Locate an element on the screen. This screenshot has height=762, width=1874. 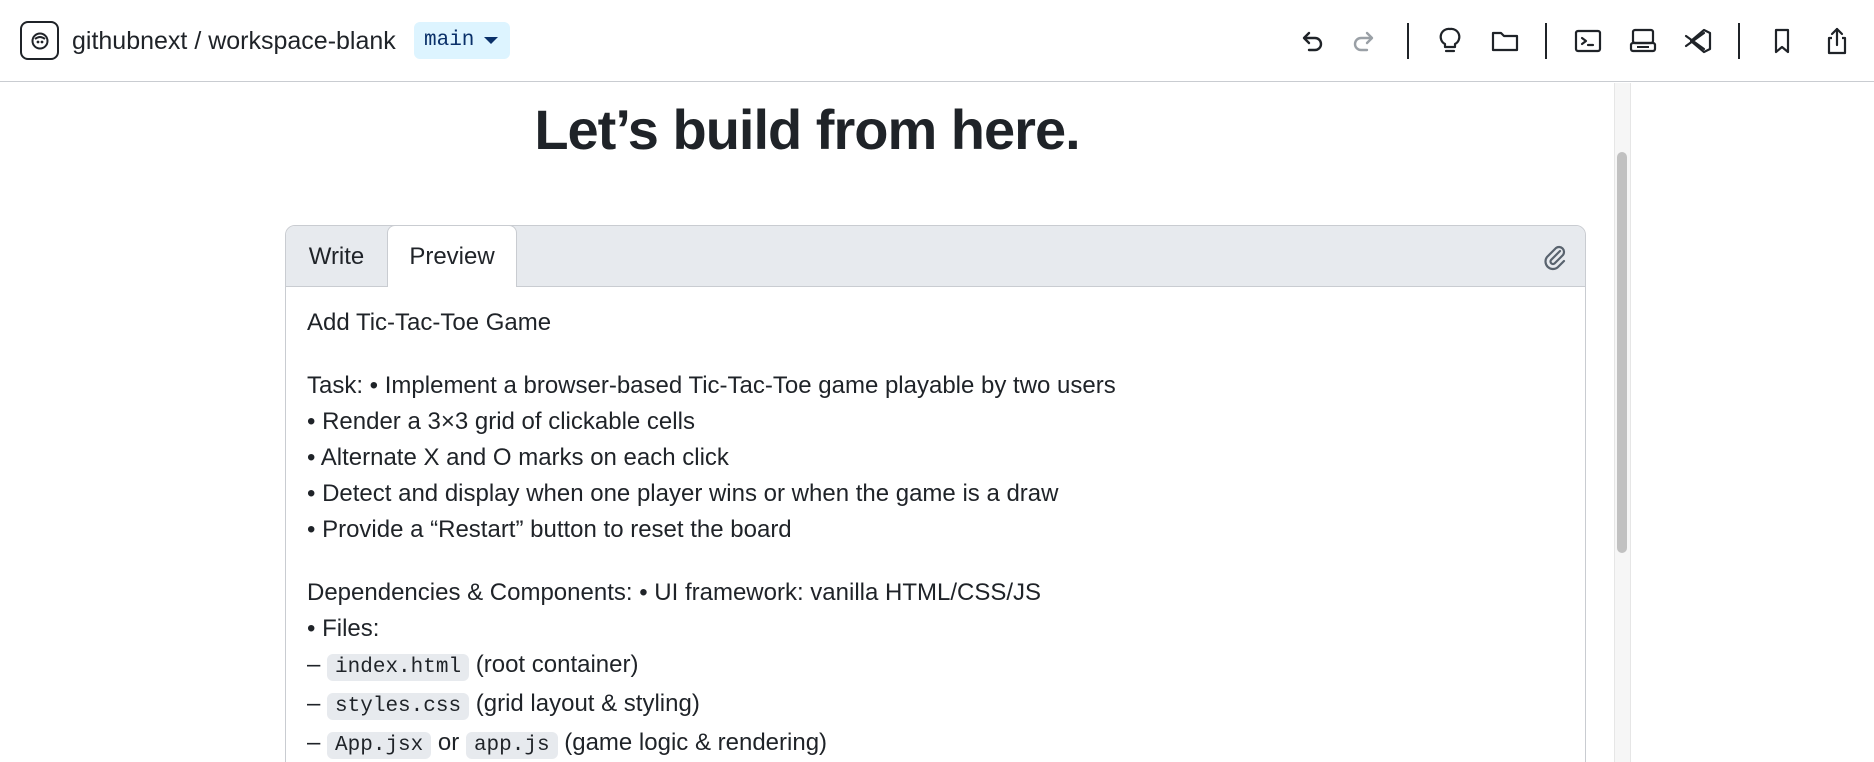
paperclip-icon is located at coordinates (1555, 257).